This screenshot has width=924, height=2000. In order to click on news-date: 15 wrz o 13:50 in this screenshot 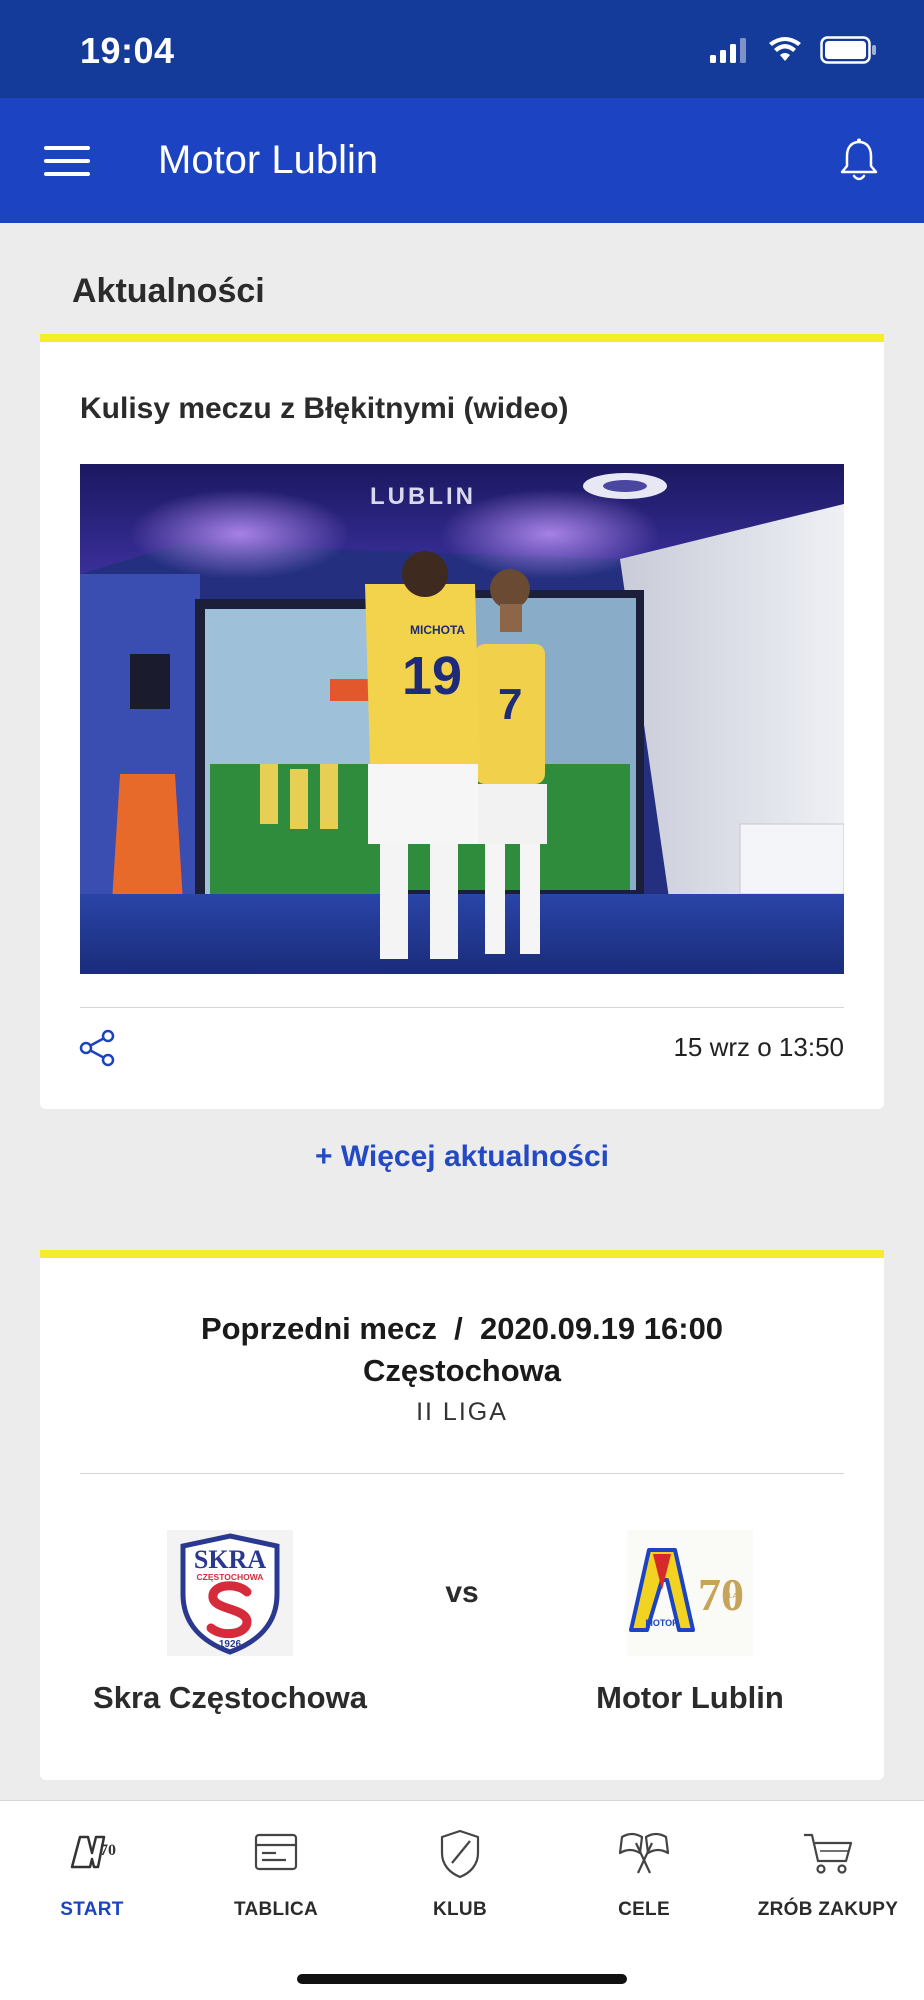, I will do `click(758, 1047)`.